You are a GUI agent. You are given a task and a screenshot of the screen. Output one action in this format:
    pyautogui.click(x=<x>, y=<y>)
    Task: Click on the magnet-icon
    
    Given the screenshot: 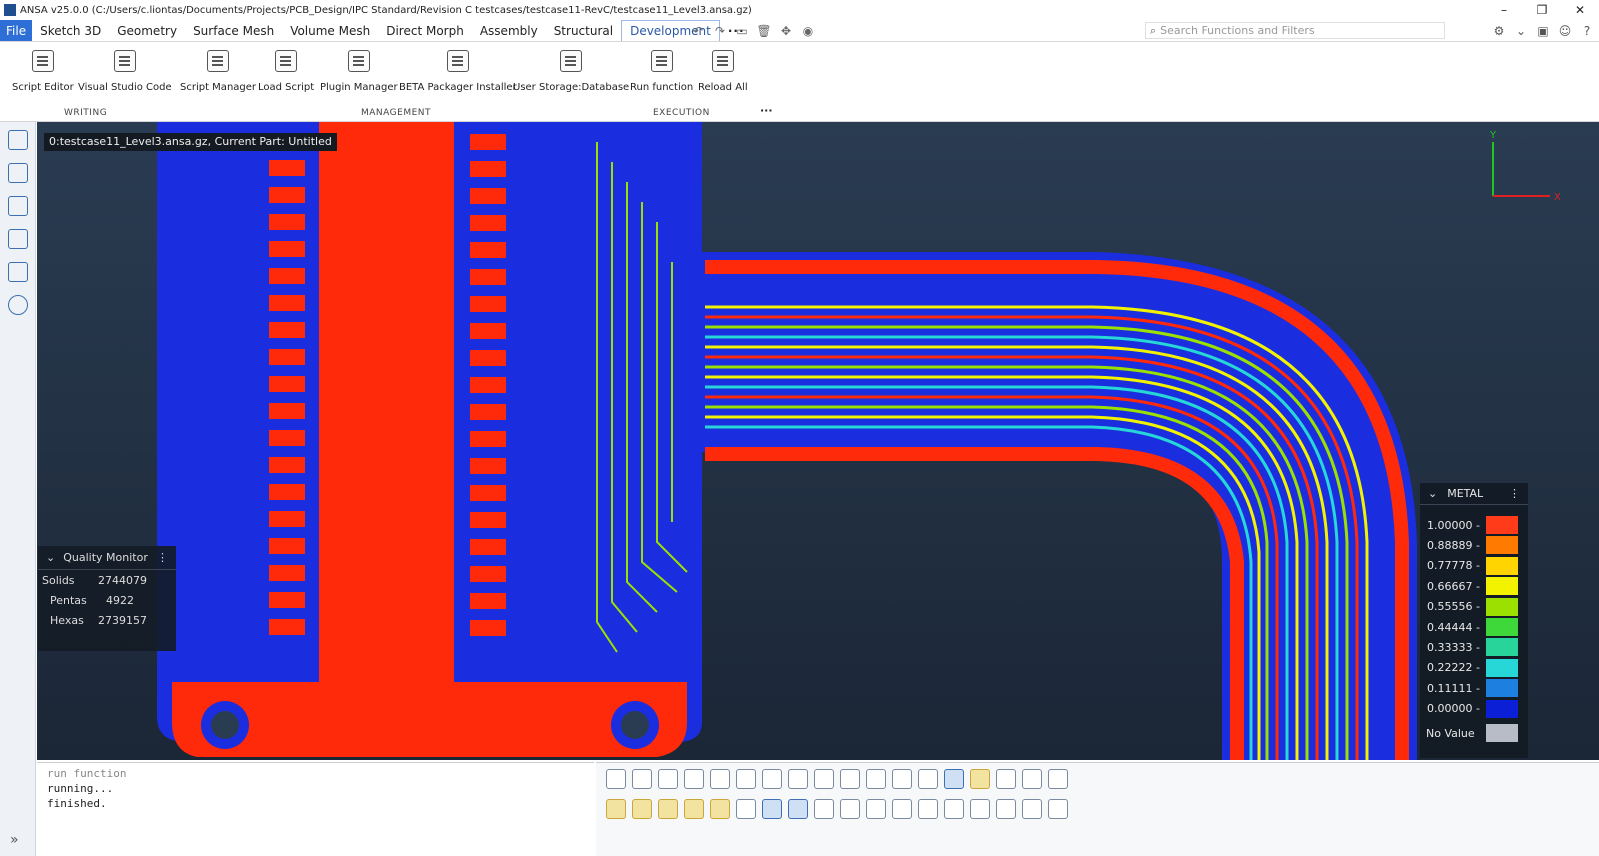 What is the action you would take?
    pyautogui.click(x=954, y=809)
    